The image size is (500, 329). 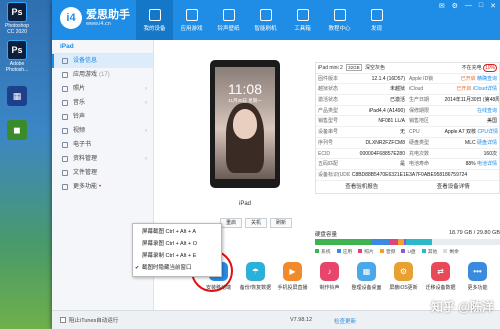 I want to click on sidebar-item-device-info: 设备信息, so click(x=102, y=61).